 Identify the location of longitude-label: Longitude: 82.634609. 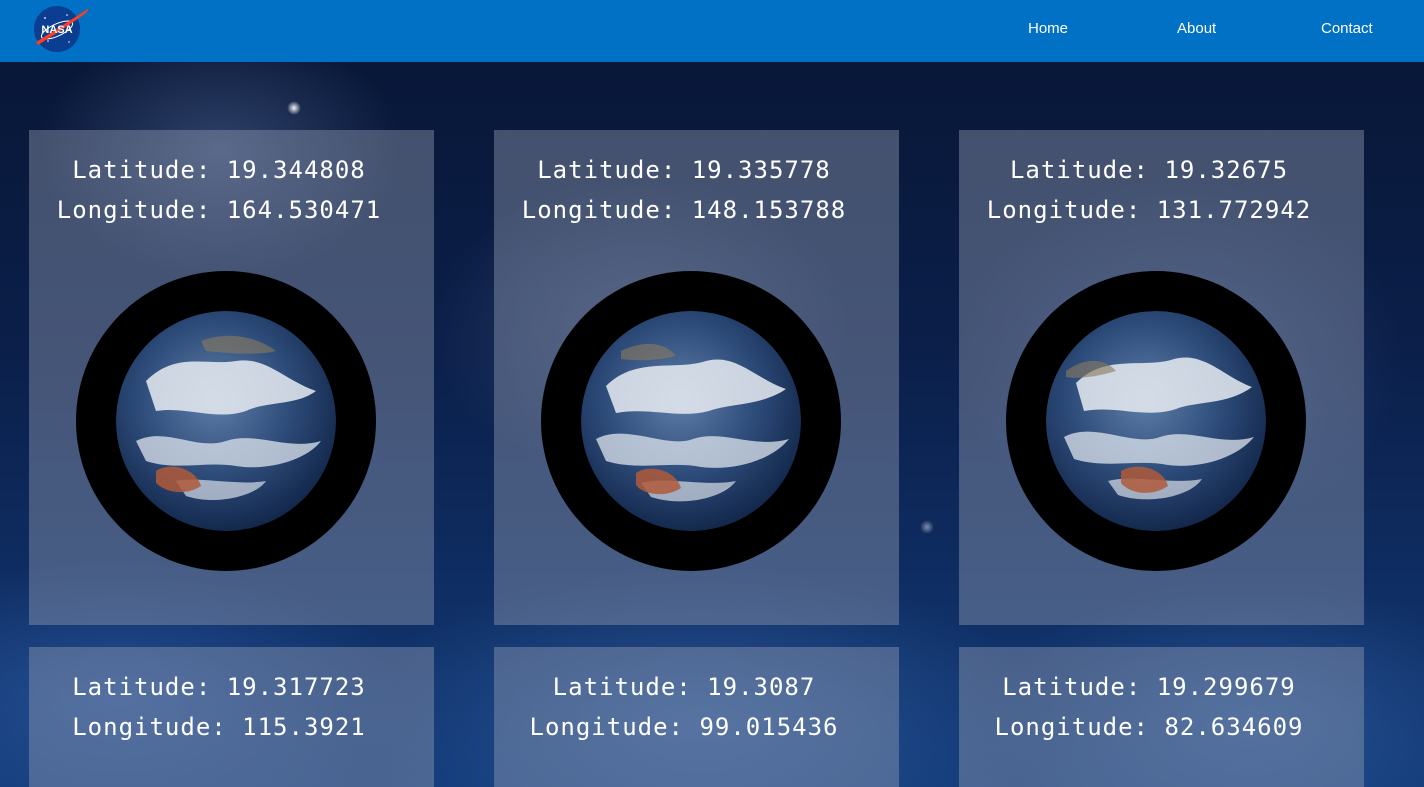
(1149, 727).